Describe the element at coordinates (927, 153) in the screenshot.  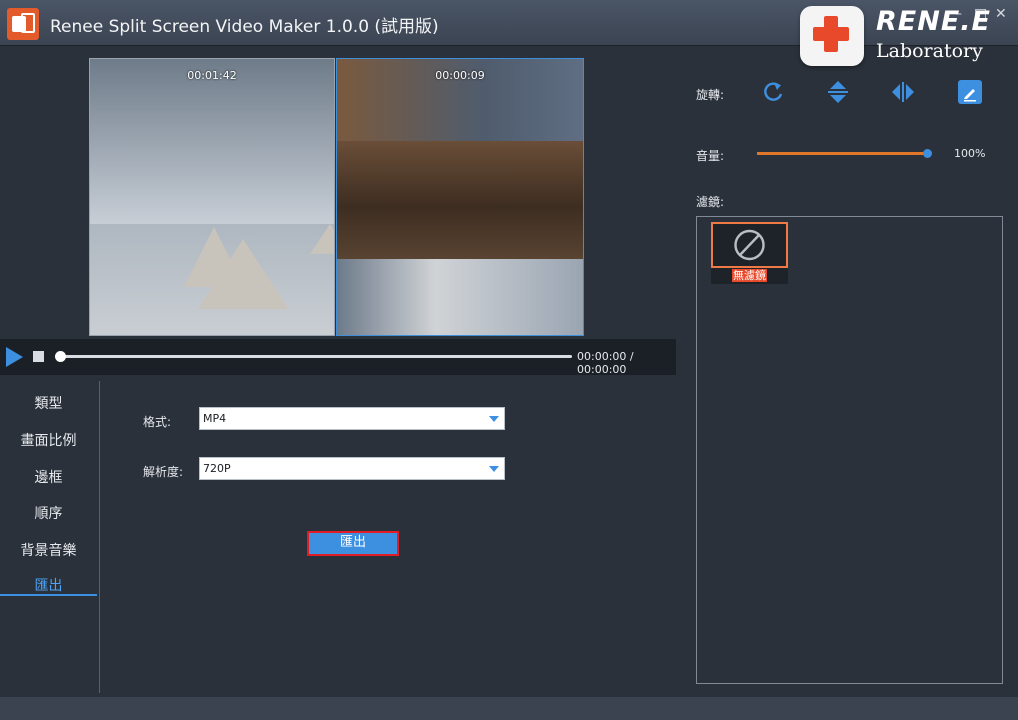
I see `volume-handle` at that location.